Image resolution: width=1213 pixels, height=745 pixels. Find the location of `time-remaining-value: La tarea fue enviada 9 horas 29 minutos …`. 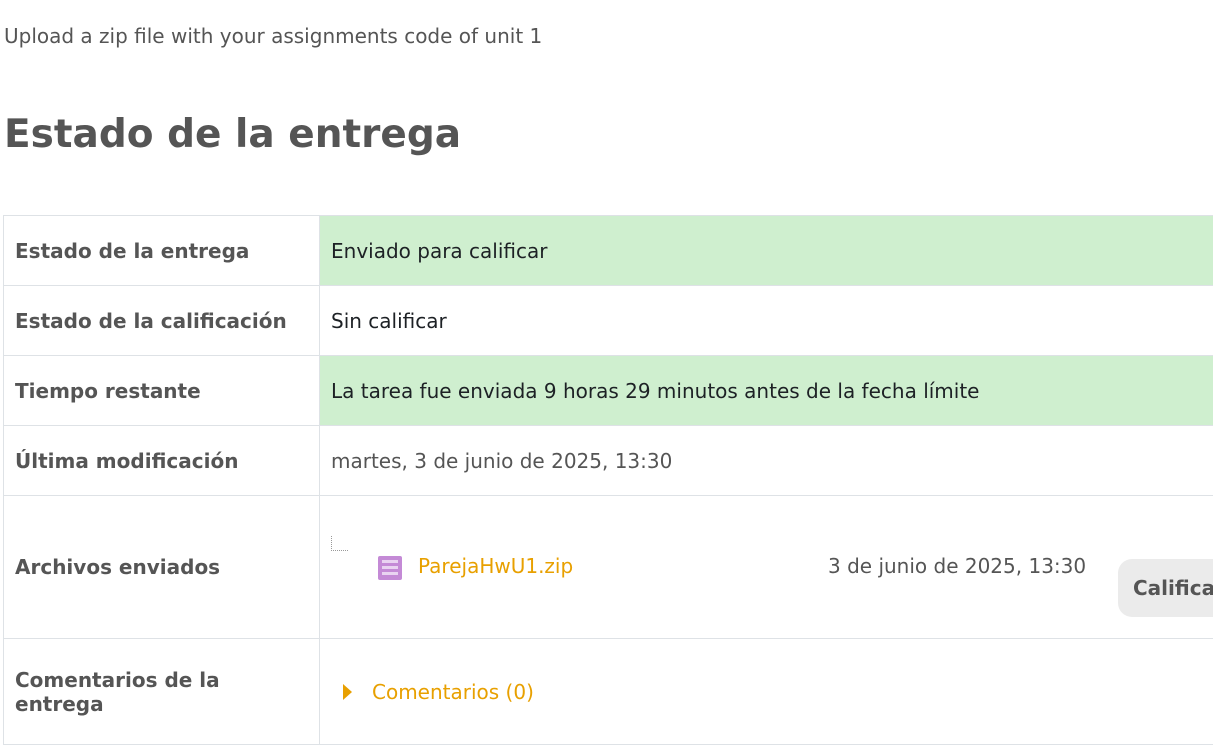

time-remaining-value: La tarea fue enviada 9 horas 29 minutos … is located at coordinates (766, 391).